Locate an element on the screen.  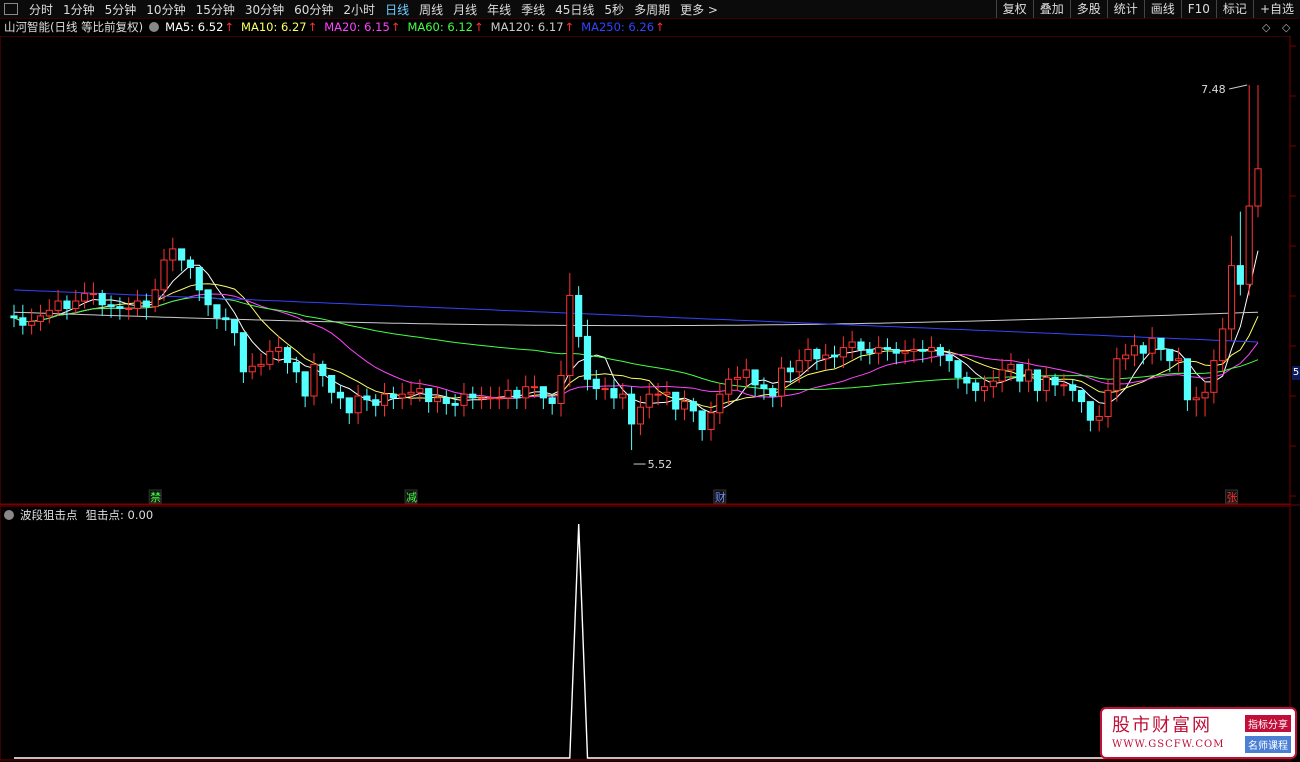
toolbar-button-1: 叠加 is located at coordinates (1051, 9).